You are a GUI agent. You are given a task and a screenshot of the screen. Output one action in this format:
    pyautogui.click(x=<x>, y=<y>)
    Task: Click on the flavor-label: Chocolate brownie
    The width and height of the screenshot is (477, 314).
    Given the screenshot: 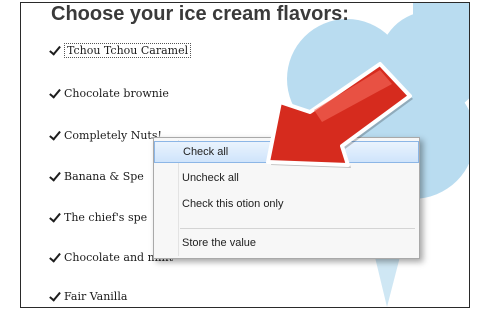 What is the action you would take?
    pyautogui.click(x=116, y=93)
    